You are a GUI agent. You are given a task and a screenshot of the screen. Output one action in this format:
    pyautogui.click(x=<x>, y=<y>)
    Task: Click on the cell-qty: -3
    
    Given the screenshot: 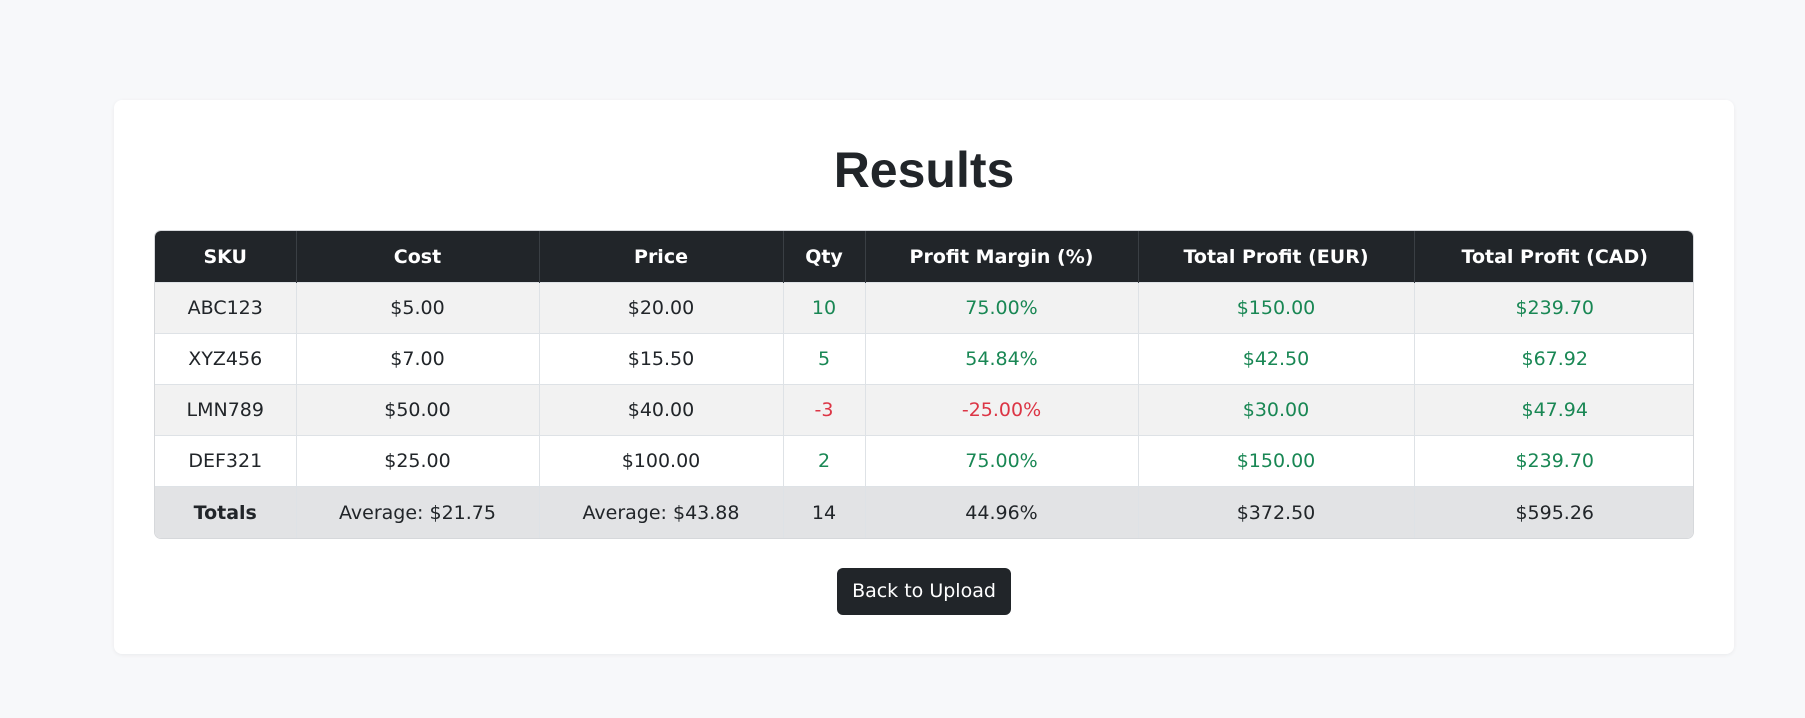 What is the action you would take?
    pyautogui.click(x=823, y=410)
    